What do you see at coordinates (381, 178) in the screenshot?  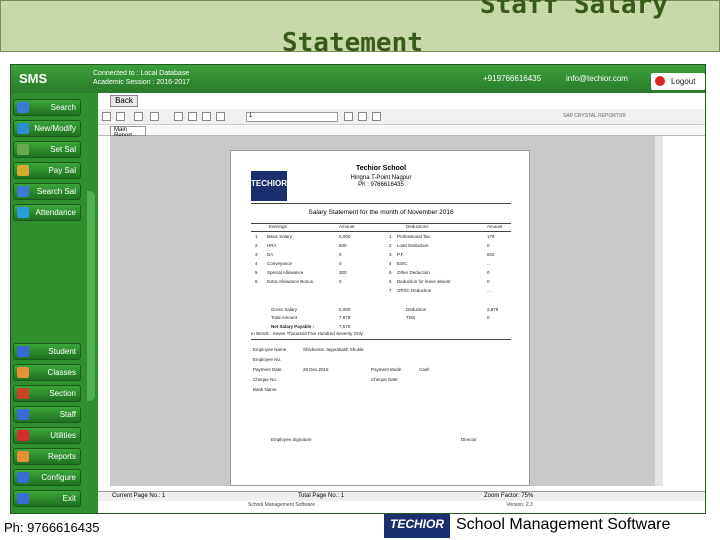 I see `report-address: Hingna T-Point Nagpur` at bounding box center [381, 178].